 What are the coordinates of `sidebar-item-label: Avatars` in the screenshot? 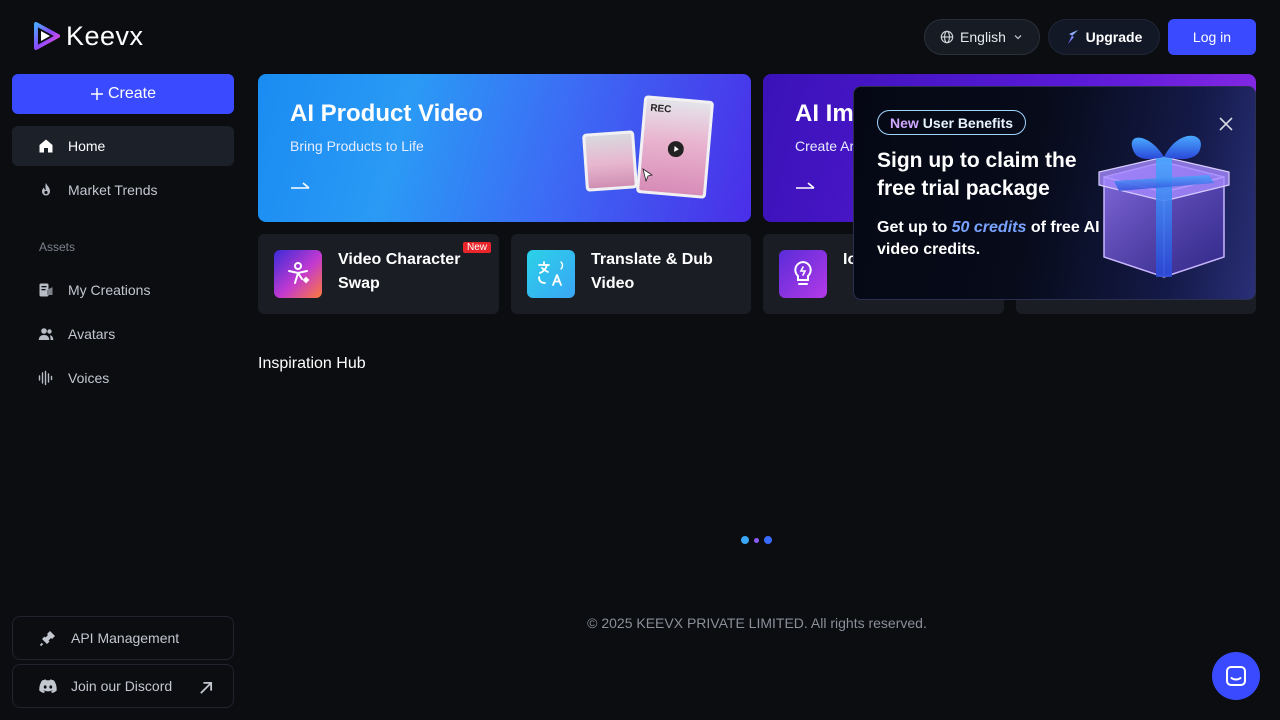 It's located at (92, 334).